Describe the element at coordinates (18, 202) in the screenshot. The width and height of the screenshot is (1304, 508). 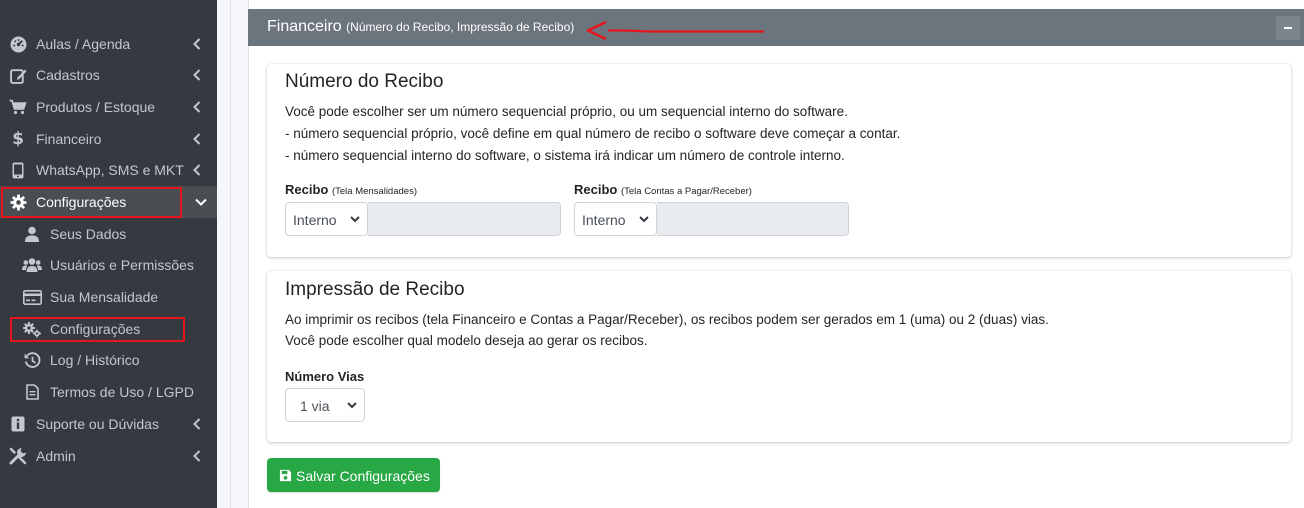
I see `gear-icon` at that location.